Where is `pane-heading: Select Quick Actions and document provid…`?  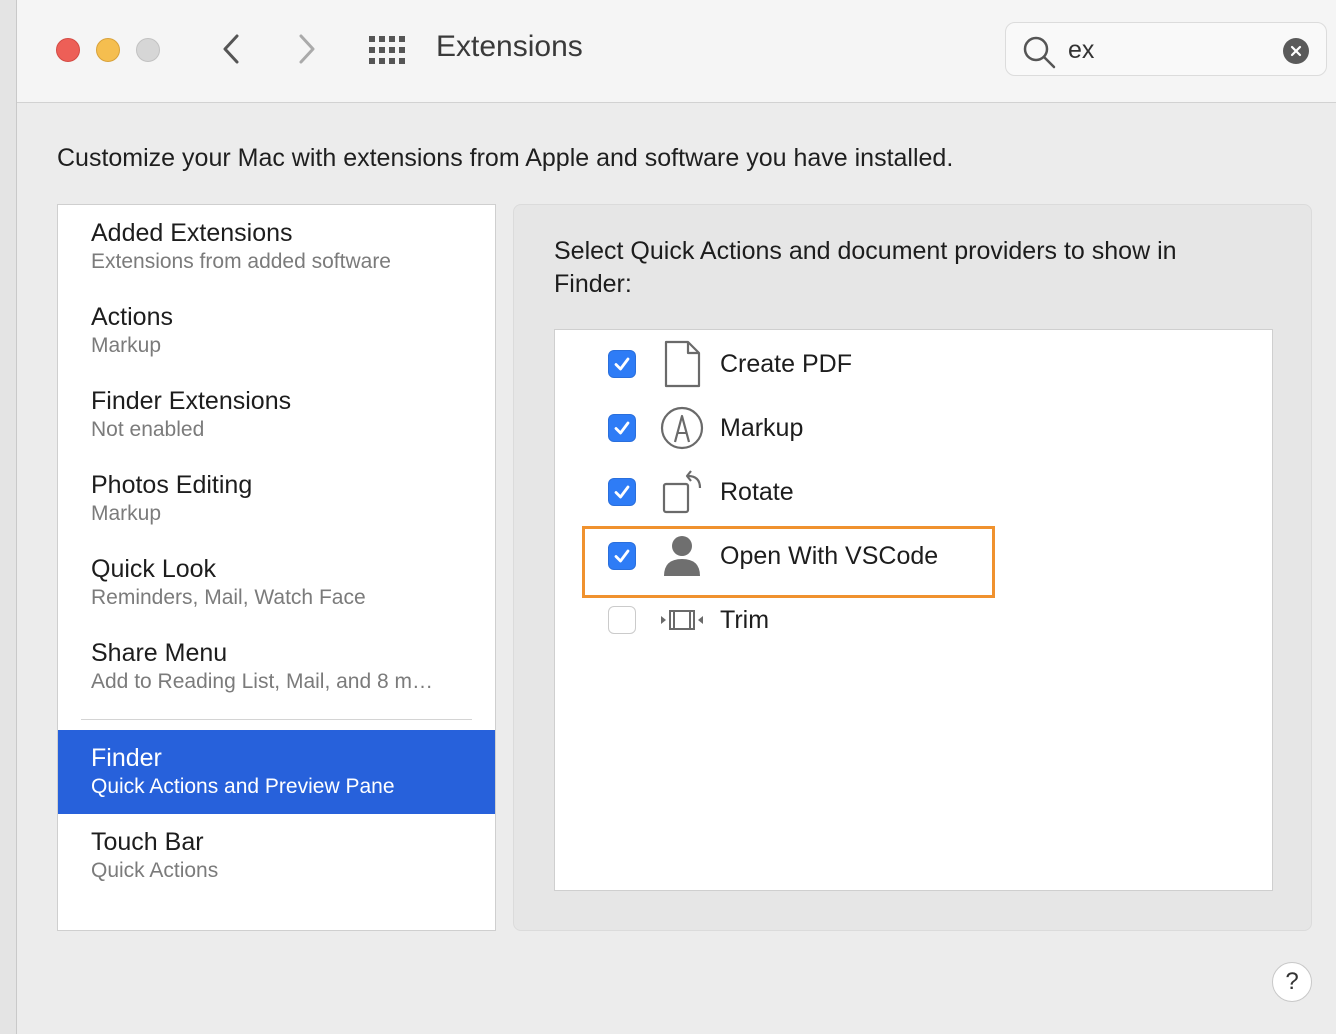
pane-heading: Select Quick Actions and document provid… is located at coordinates (865, 267).